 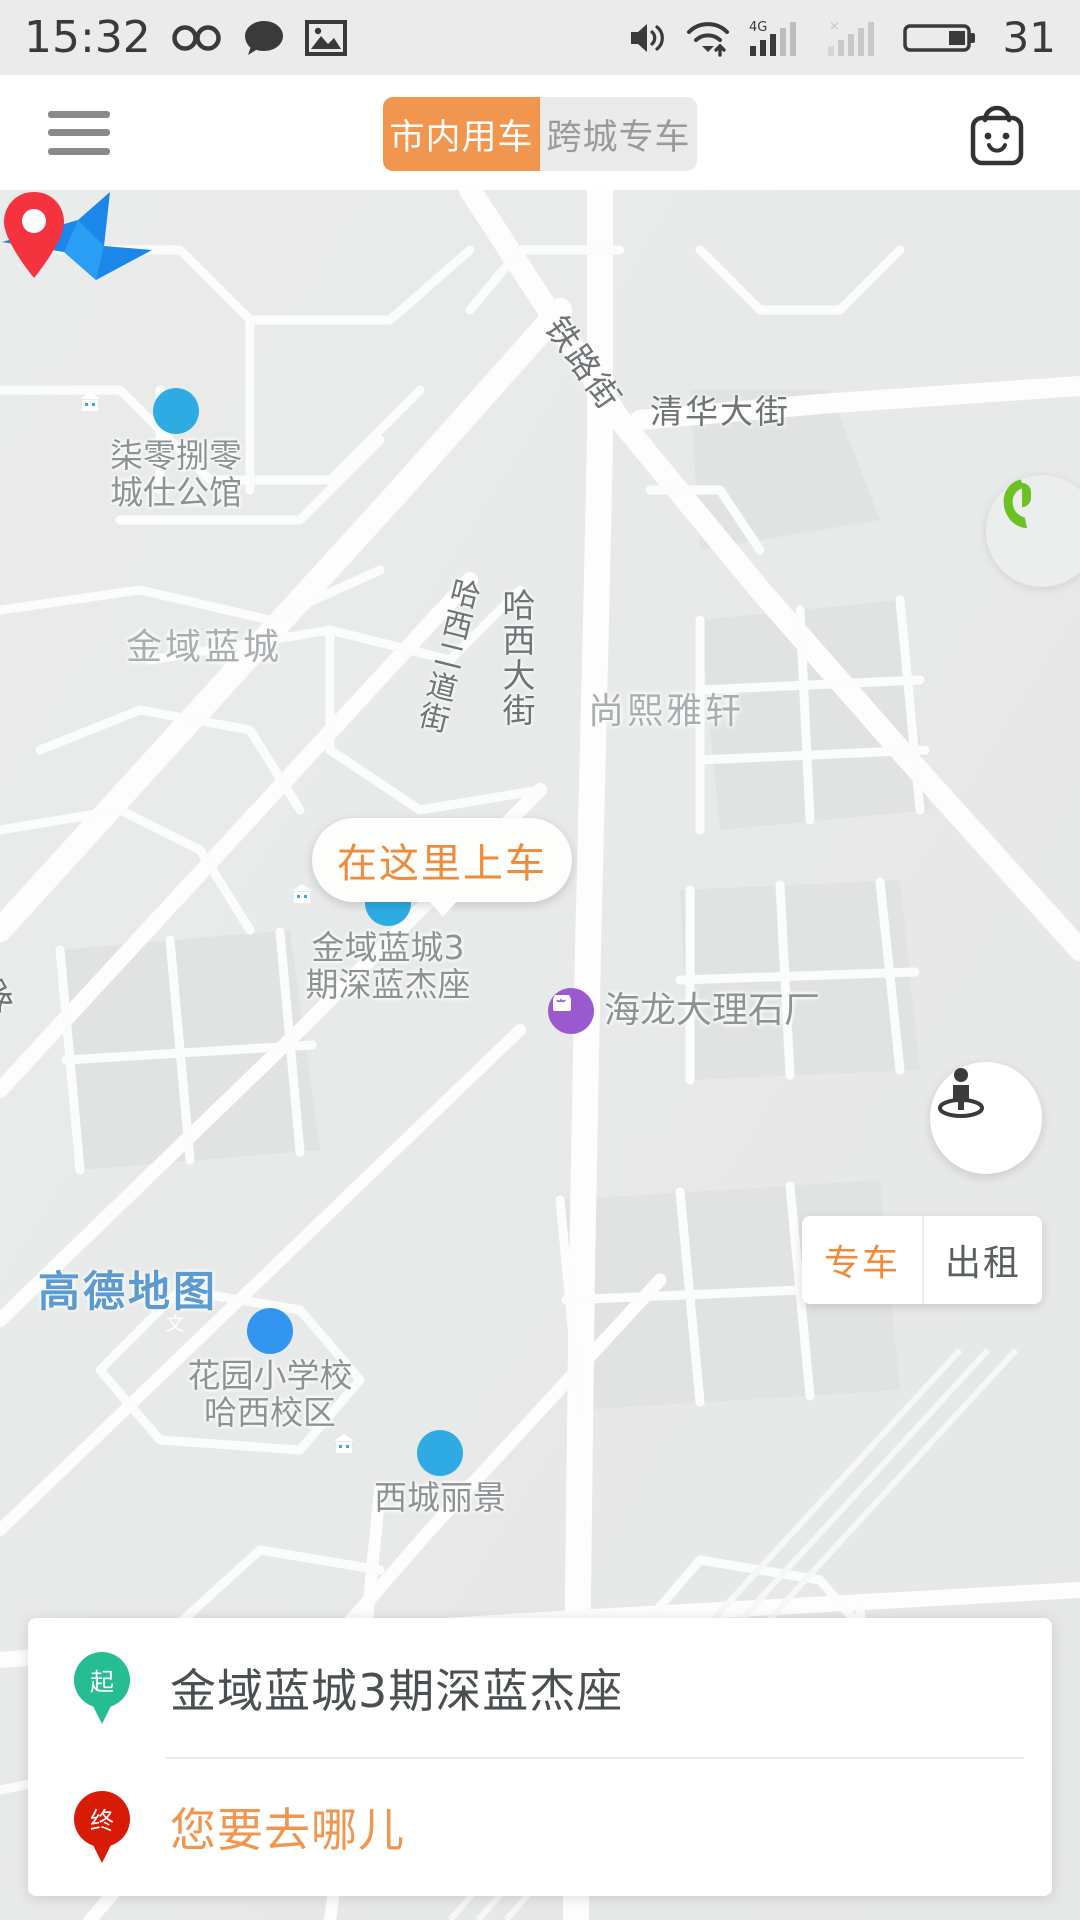 I want to click on poi-label-line2: 期深蓝杰座, so click(x=388, y=984).